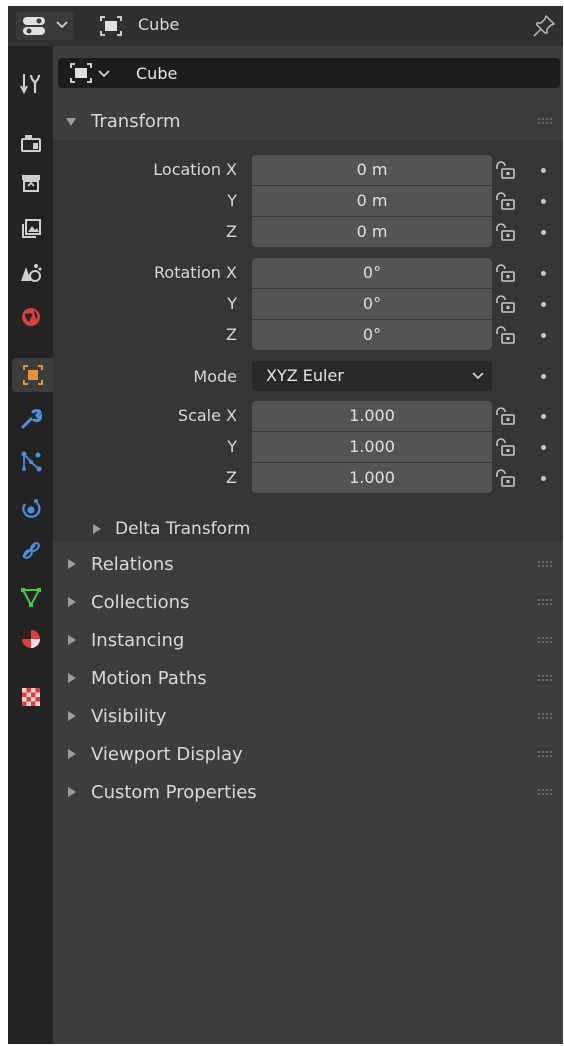 The height and width of the screenshot is (1046, 564). What do you see at coordinates (232, 303) in the screenshot?
I see `rotation-y-label: Y` at bounding box center [232, 303].